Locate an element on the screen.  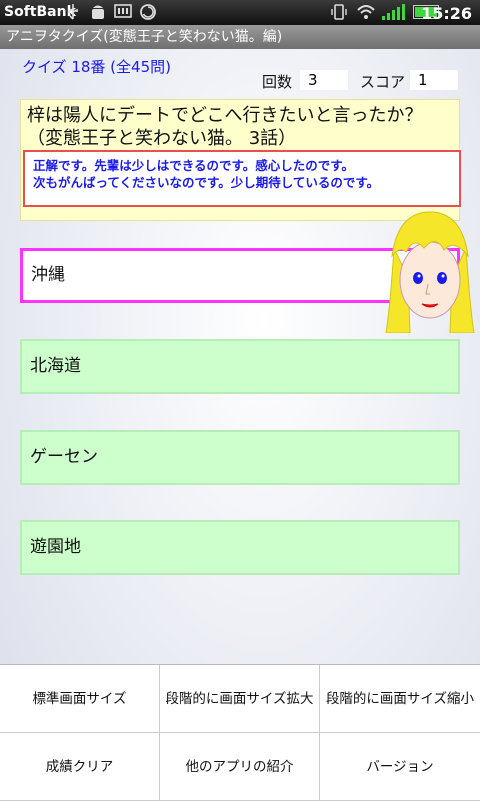
menu-version: バージョン is located at coordinates (400, 767).